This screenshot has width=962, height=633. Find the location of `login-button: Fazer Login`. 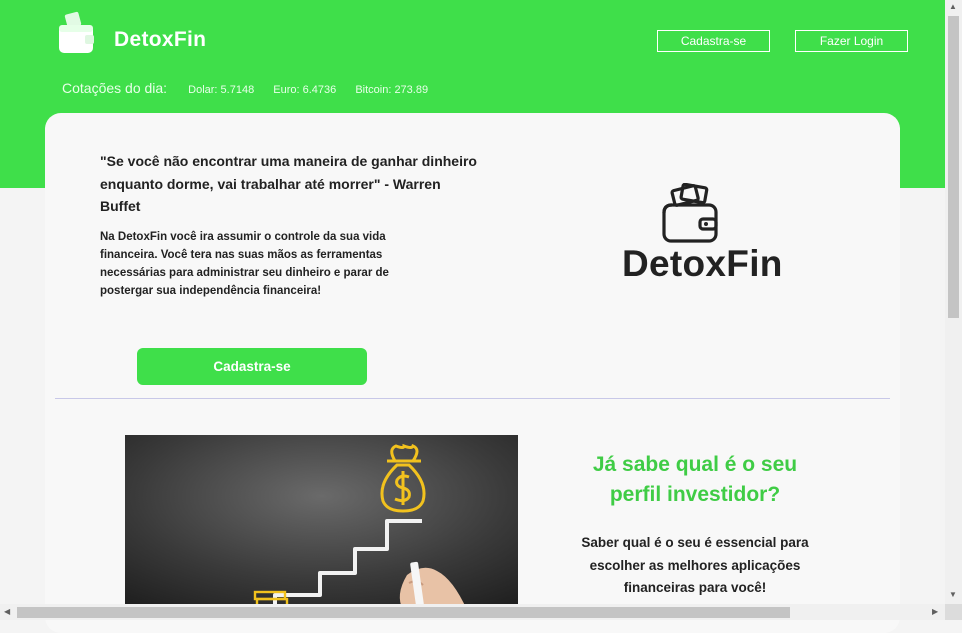

login-button: Fazer Login is located at coordinates (851, 41).